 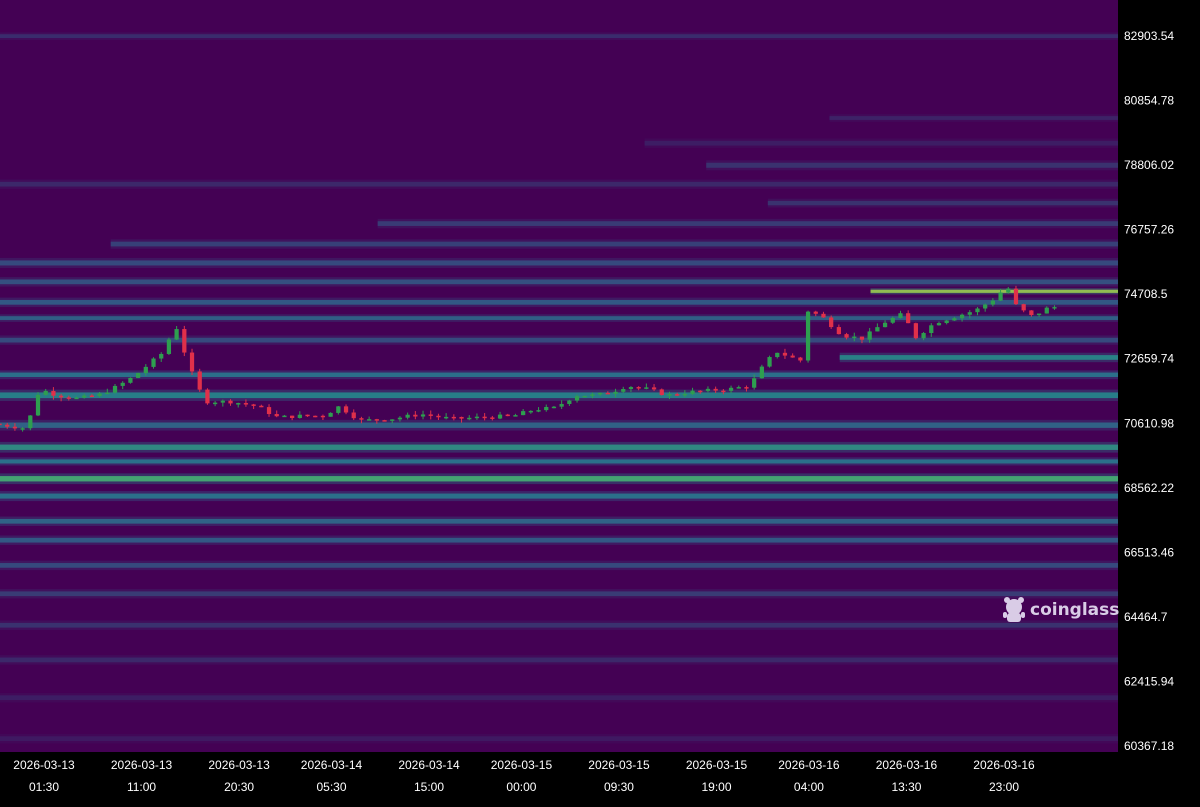 What do you see at coordinates (1146, 617) in the screenshot?
I see `y-tick-label: 64464.7` at bounding box center [1146, 617].